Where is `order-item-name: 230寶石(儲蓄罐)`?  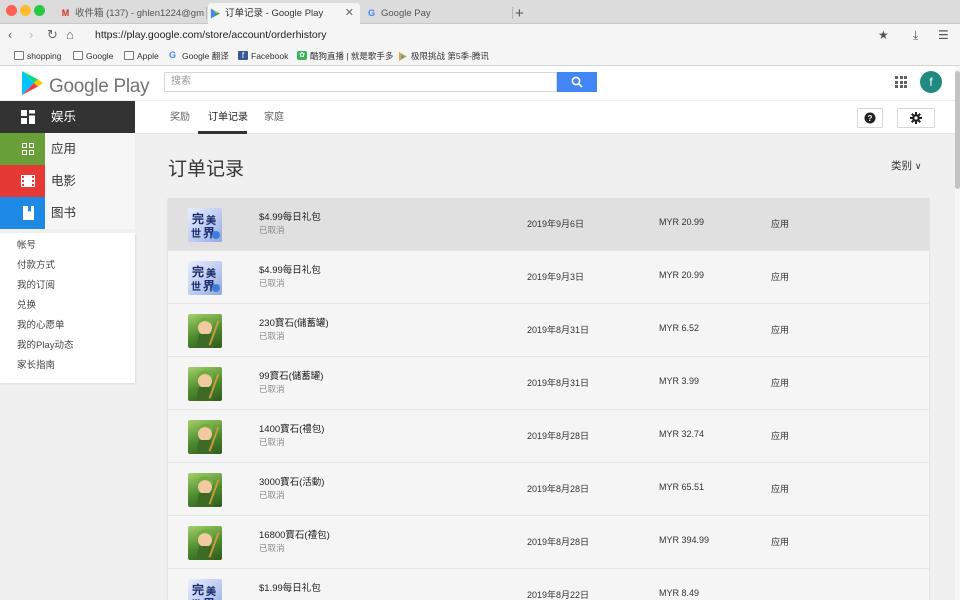
order-item-name: 230寶石(儲蓄罐) is located at coordinates (294, 323).